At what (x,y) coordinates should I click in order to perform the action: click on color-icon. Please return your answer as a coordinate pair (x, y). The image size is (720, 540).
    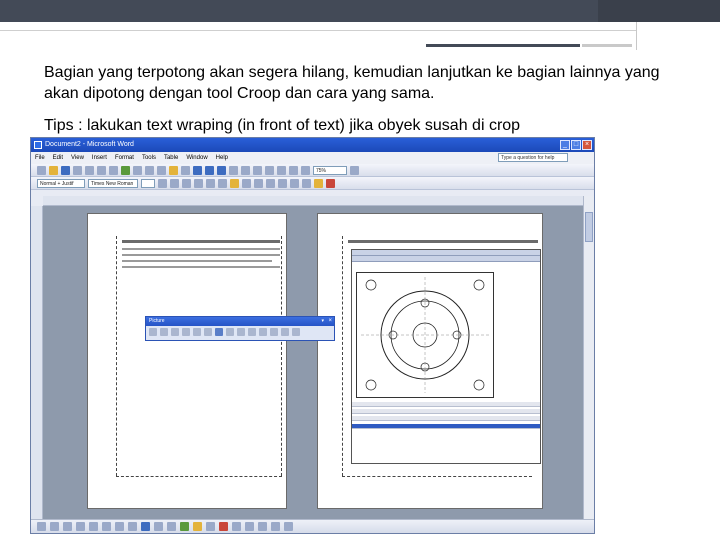
    Looking at the image, I should click on (164, 332).